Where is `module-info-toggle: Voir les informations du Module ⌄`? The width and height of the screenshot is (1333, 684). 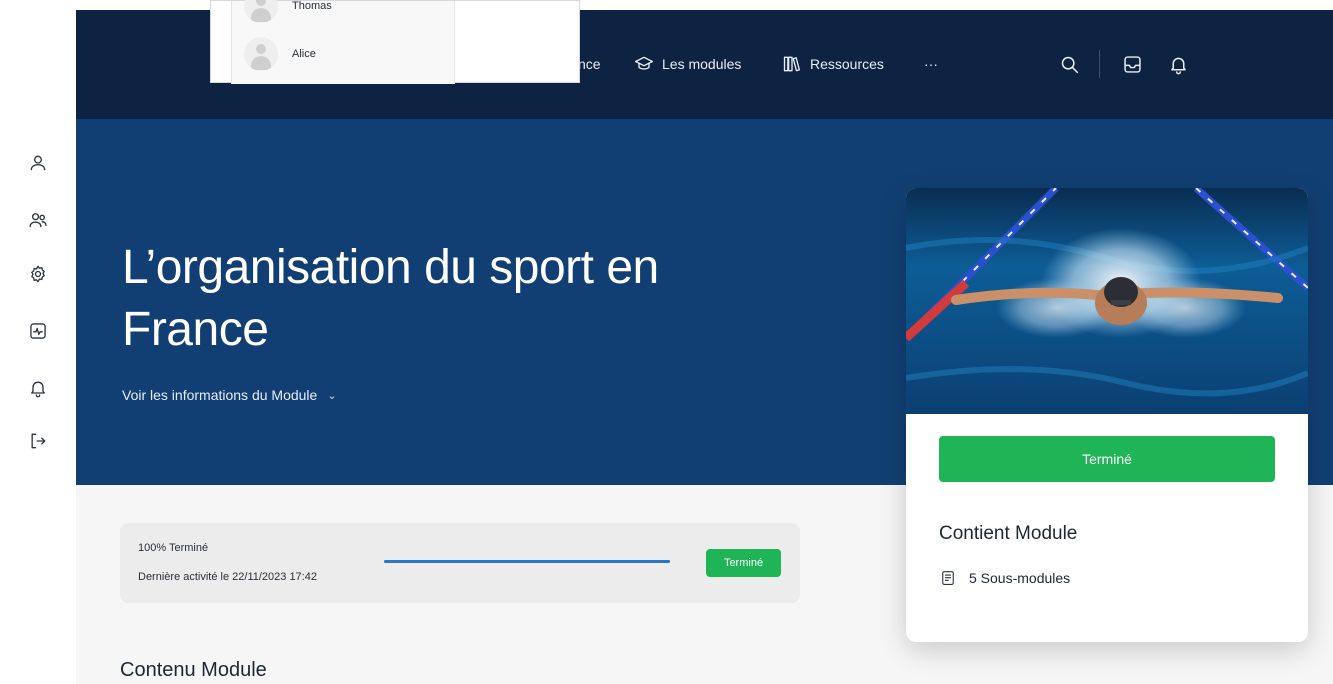
module-info-toggle: Voir les informations du Module ⌄ is located at coordinates (229, 395).